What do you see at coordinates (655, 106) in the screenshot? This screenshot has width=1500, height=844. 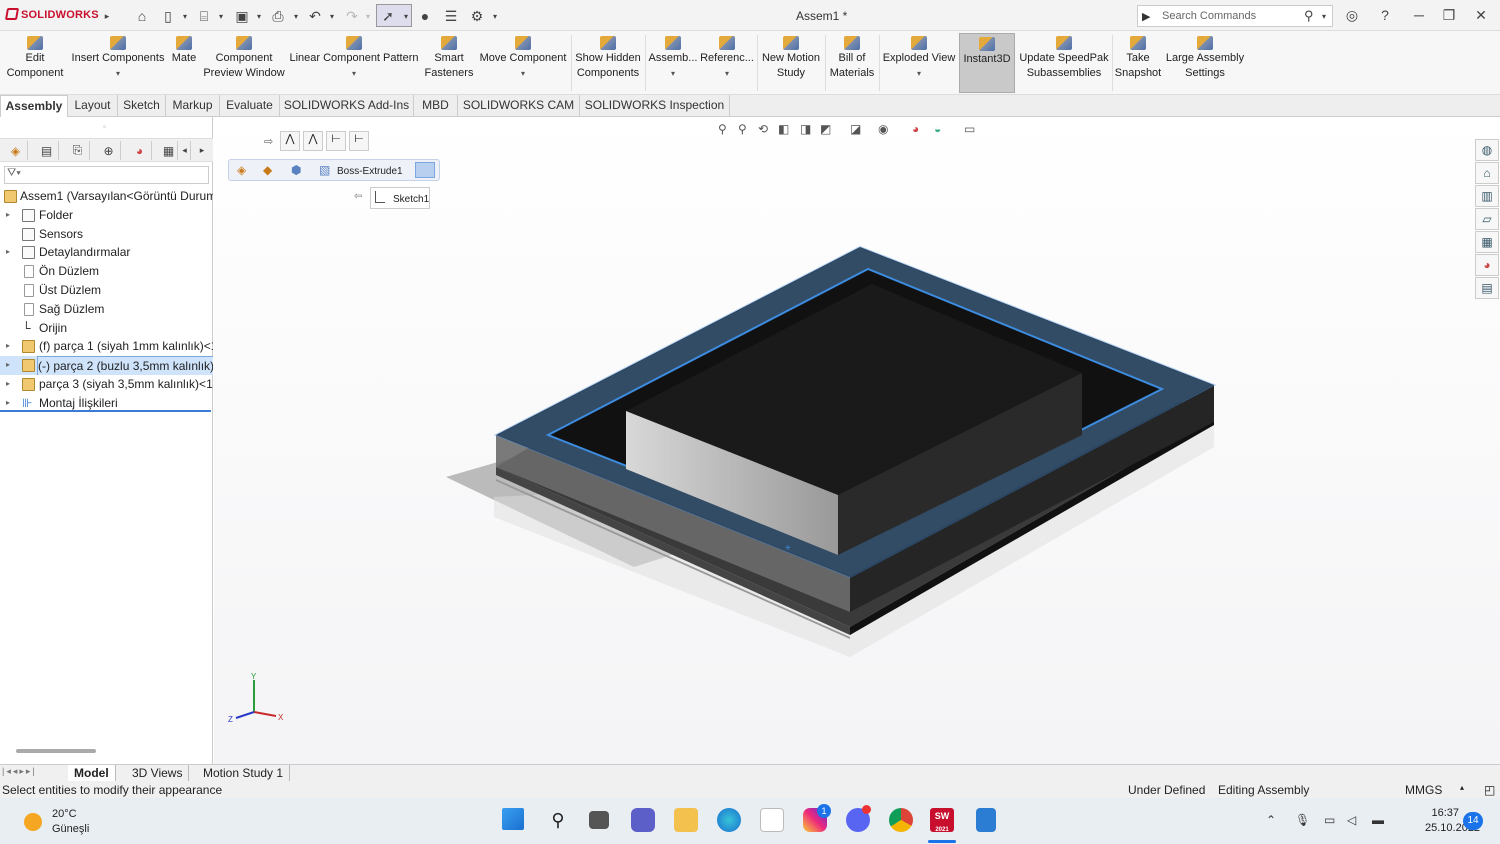 I see `tab-solidworks-inspection: SOLIDWORKS Inspection` at bounding box center [655, 106].